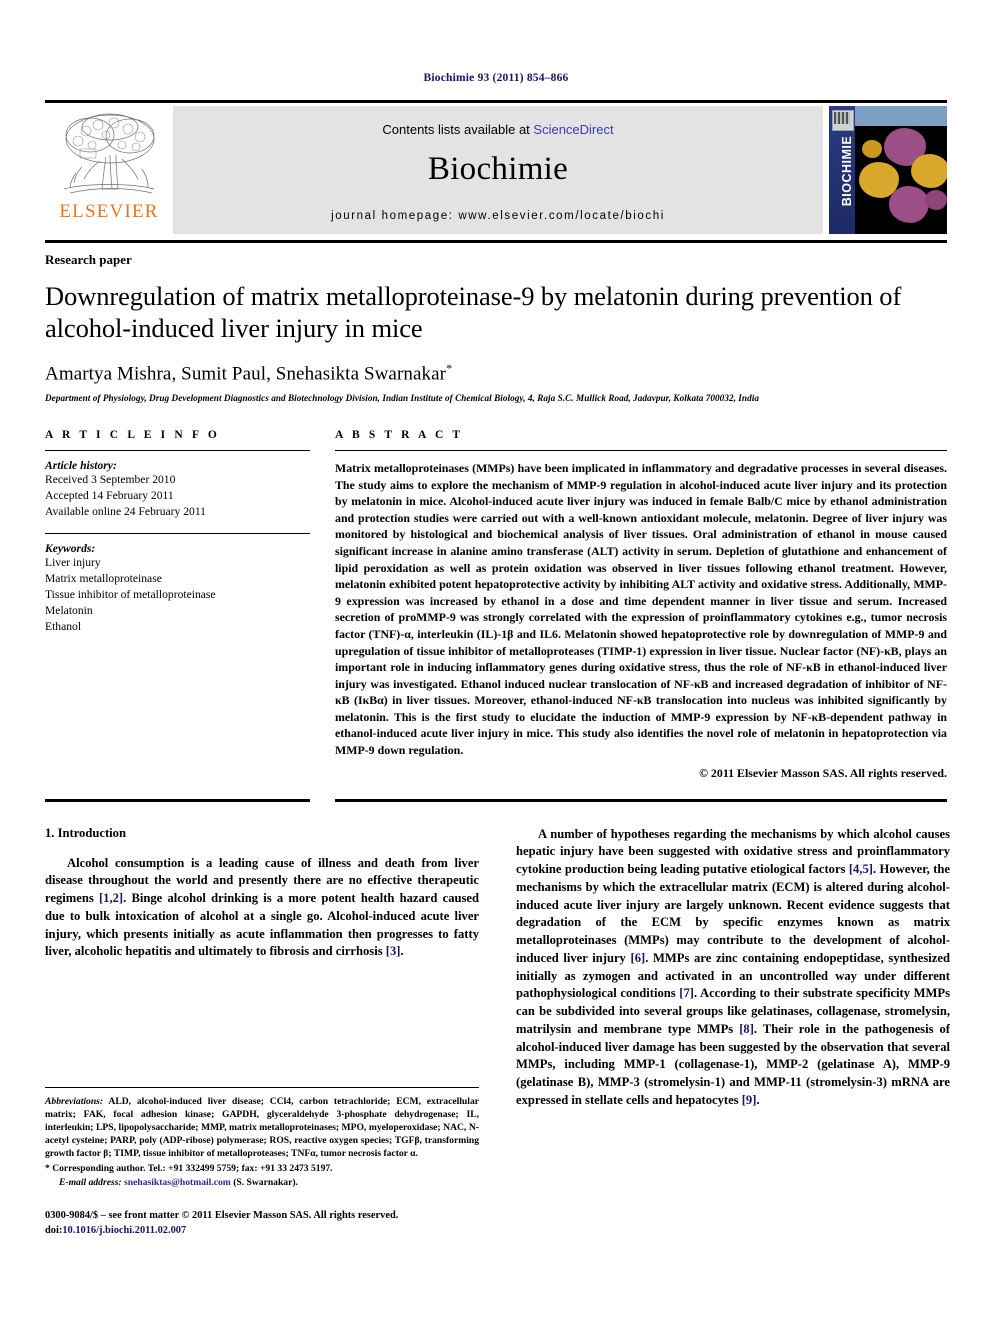  What do you see at coordinates (177, 450) in the screenshot?
I see `info-divider` at bounding box center [177, 450].